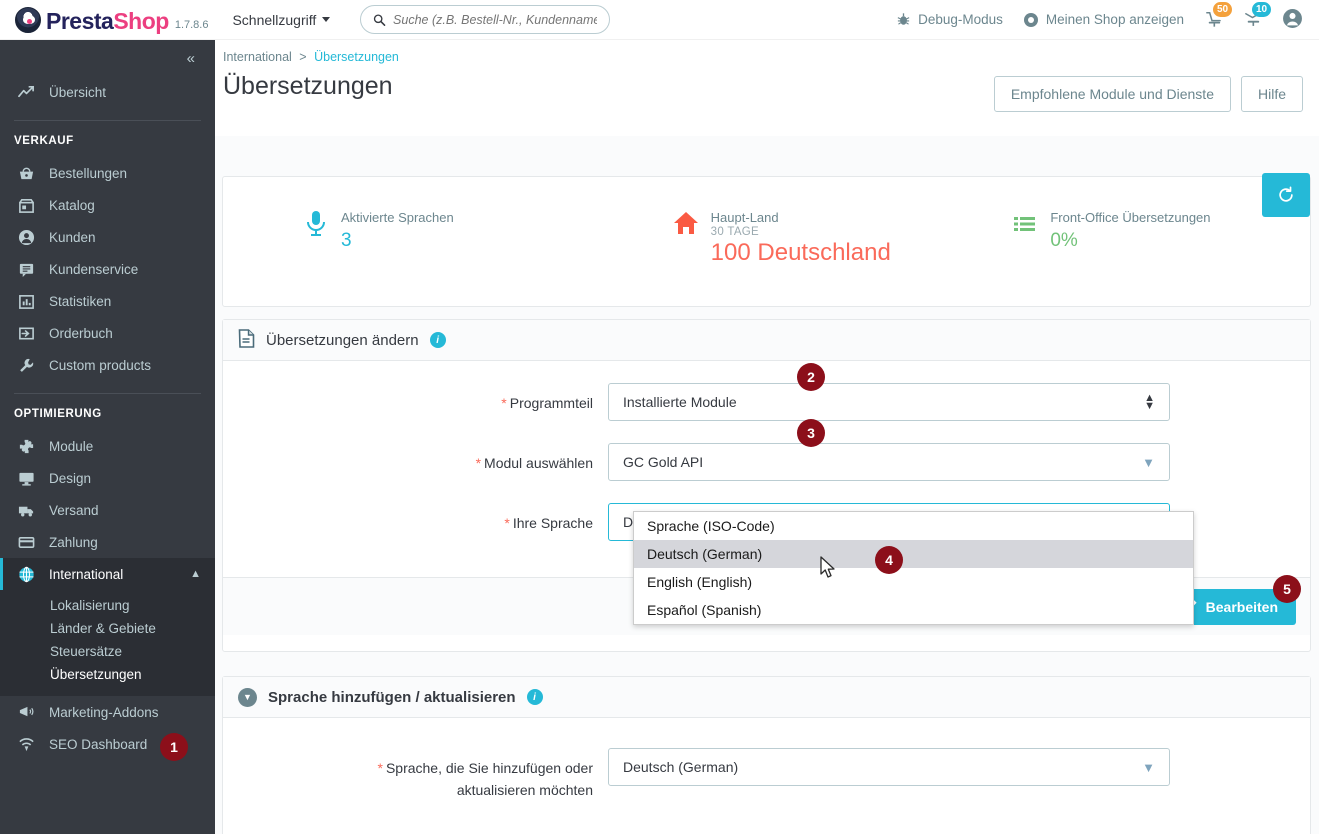 This screenshot has height=834, width=1319. What do you see at coordinates (107, 510) in the screenshot?
I see `sidebar-item-versand: Versand` at bounding box center [107, 510].